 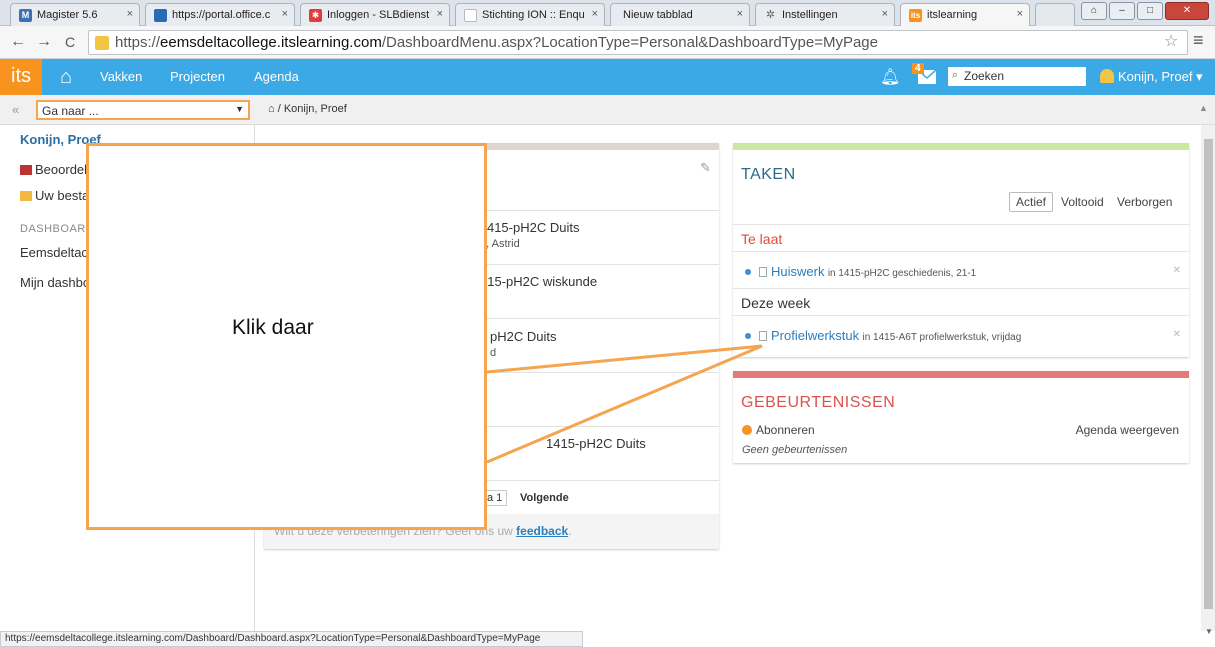 What do you see at coordinates (239, 109) in the screenshot?
I see `chevron-down-icon: ▼` at bounding box center [239, 109].